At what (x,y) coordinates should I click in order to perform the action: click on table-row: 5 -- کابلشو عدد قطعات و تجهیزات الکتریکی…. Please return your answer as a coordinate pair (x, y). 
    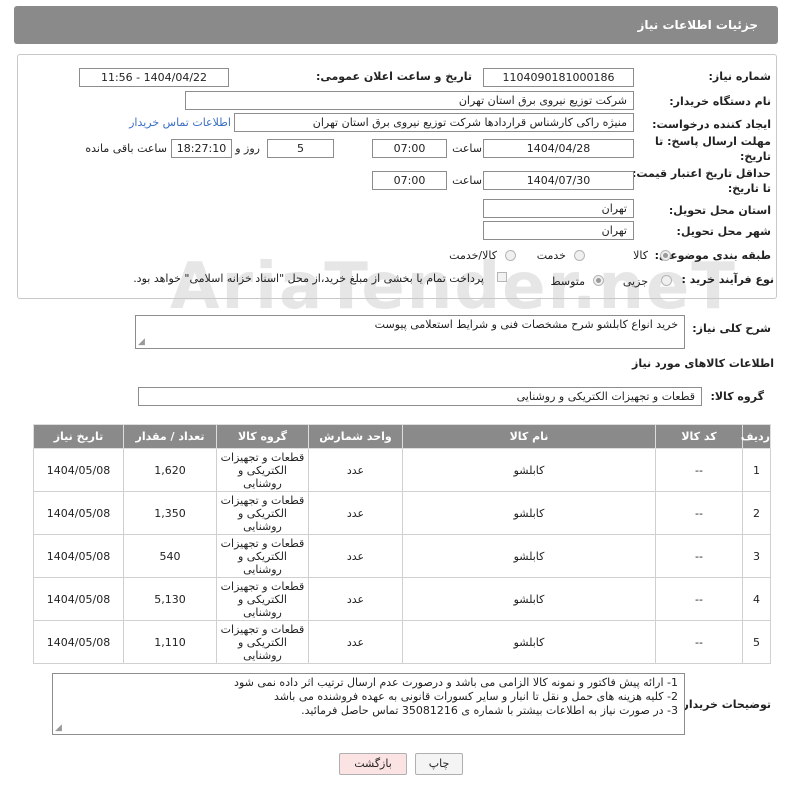
    Looking at the image, I should click on (402, 642).